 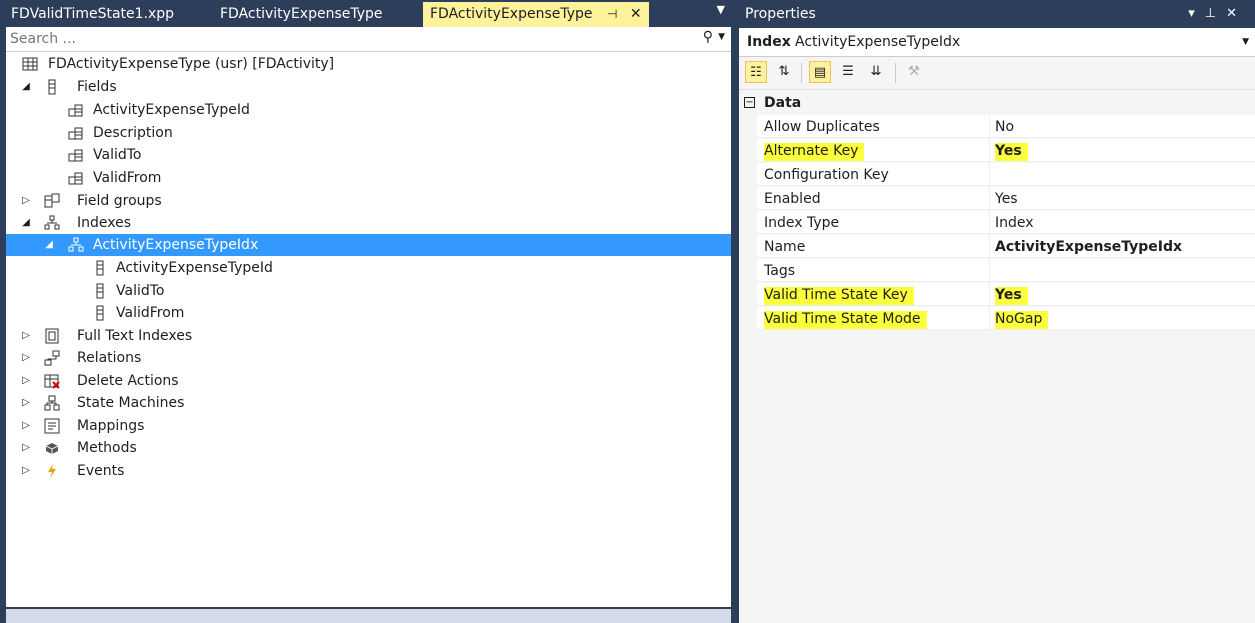 I want to click on alphabetical-icon: ⇅, so click(x=784, y=72).